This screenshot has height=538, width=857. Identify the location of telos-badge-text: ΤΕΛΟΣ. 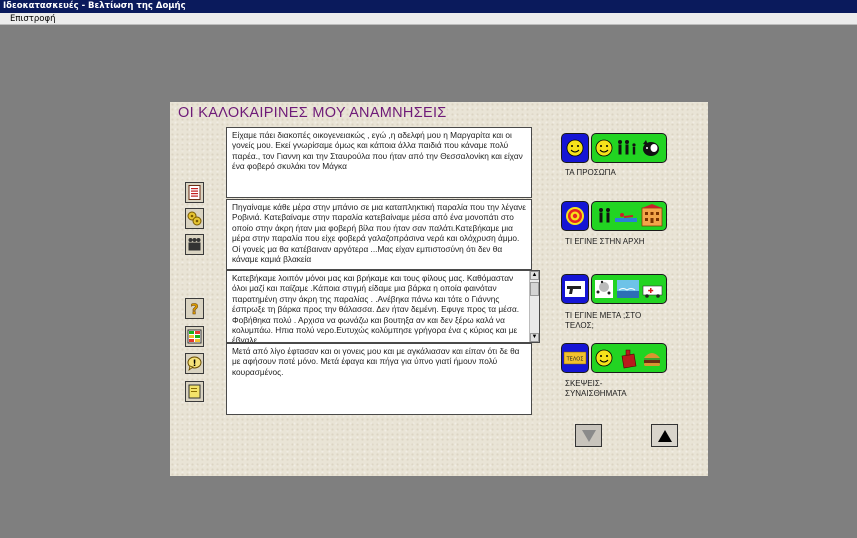
(575, 360).